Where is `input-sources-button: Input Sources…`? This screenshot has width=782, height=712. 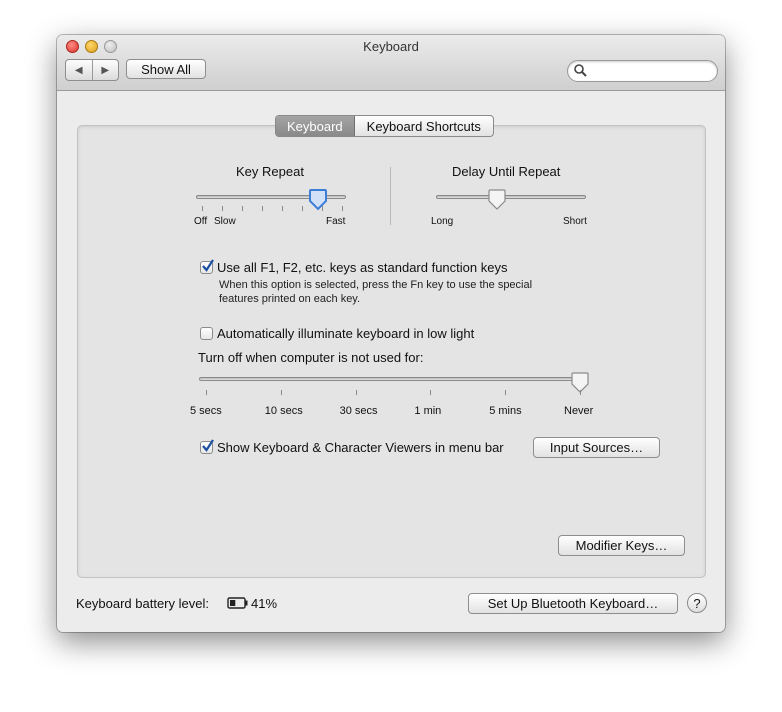
input-sources-button: Input Sources… is located at coordinates (596, 447).